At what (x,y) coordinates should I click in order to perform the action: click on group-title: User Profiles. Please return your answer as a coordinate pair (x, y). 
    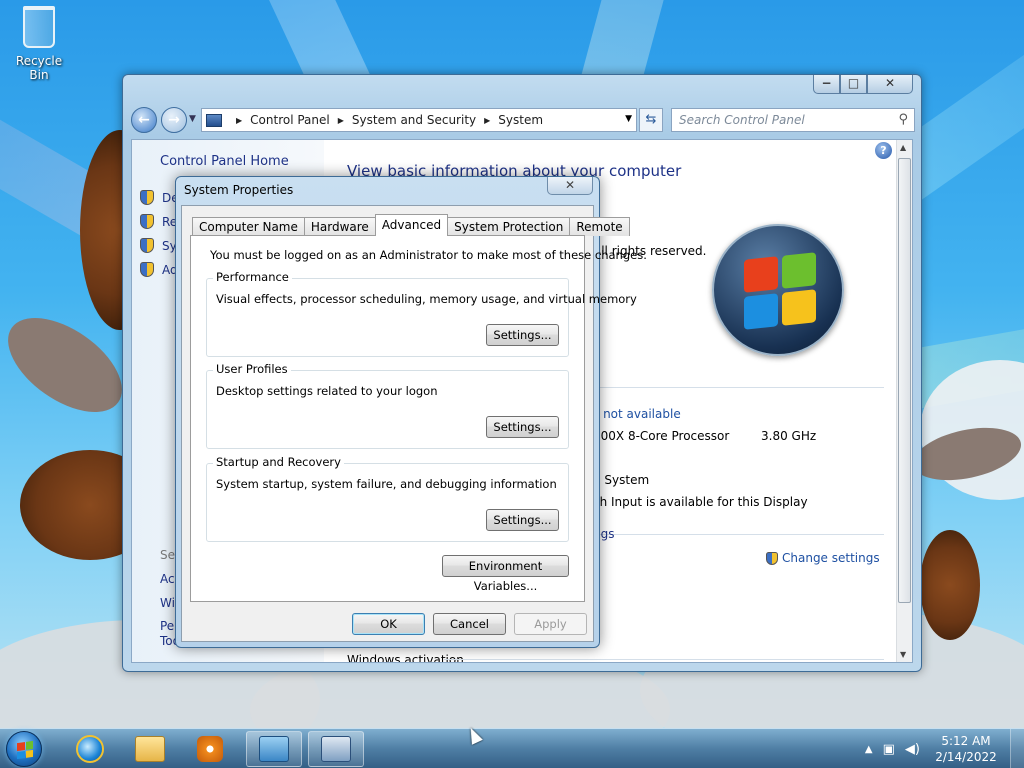
    Looking at the image, I should click on (252, 369).